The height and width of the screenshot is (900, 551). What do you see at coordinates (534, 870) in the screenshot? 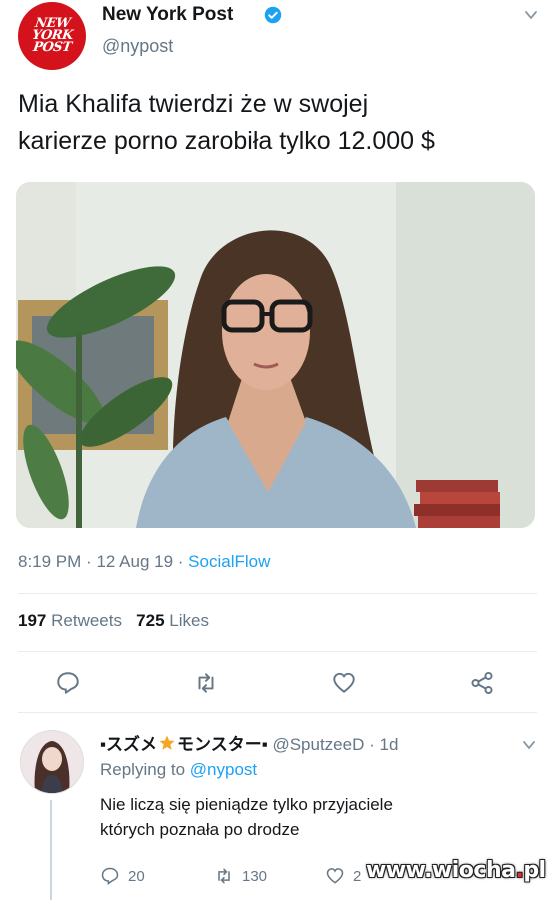
I see `watermark-tld: pl` at bounding box center [534, 870].